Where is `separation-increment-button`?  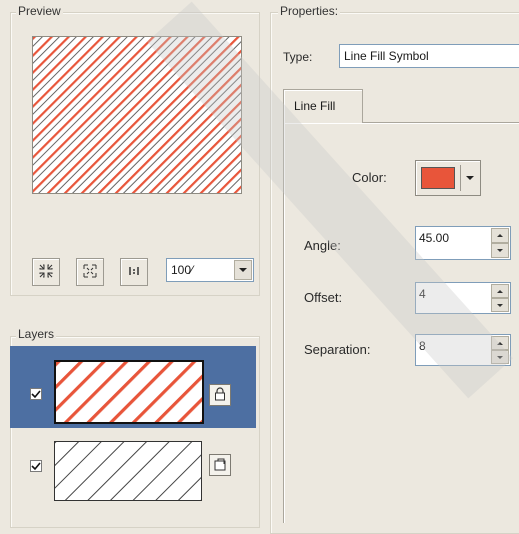
separation-increment-button is located at coordinates (500, 343).